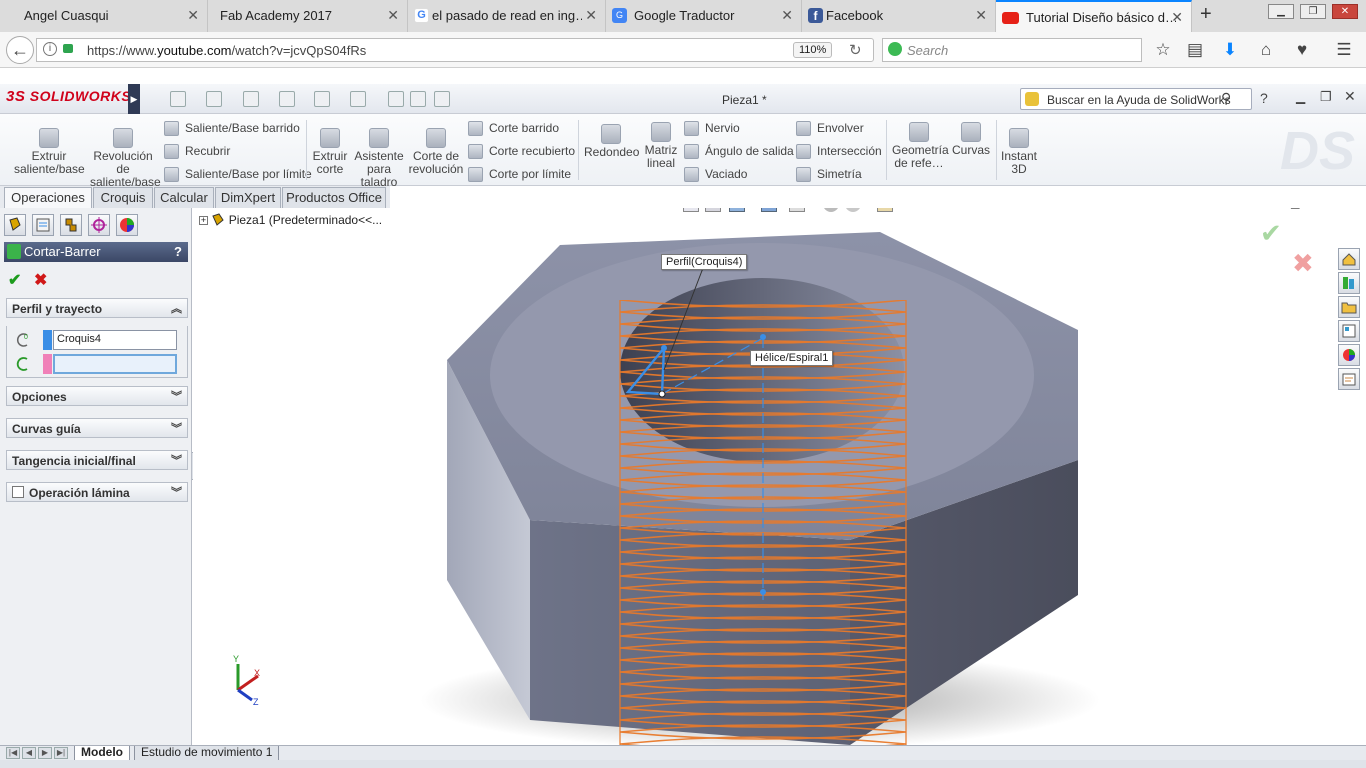  Describe the element at coordinates (1302, 51) in the screenshot. I see `pocket-icon: ♥` at that location.